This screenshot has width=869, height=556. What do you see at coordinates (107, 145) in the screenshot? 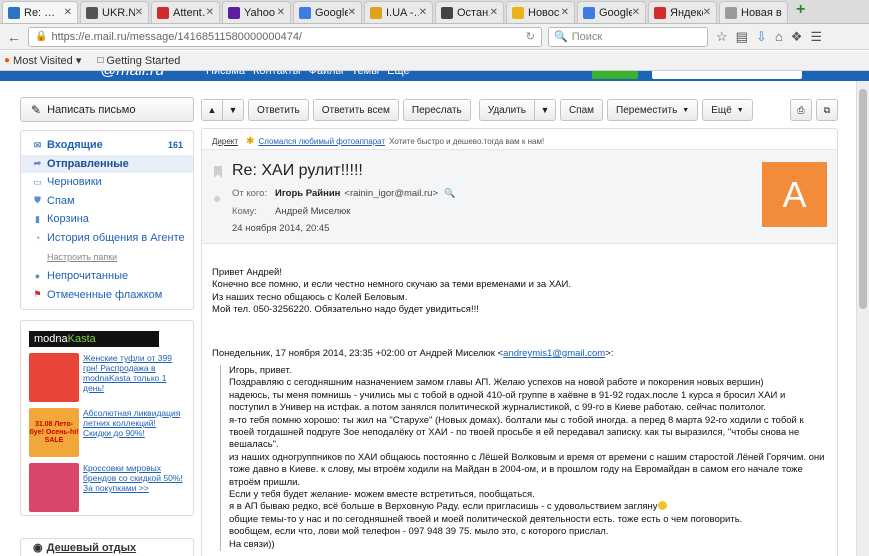
I see `sidebar-folder: ✉ Входящие 161` at bounding box center [107, 145].